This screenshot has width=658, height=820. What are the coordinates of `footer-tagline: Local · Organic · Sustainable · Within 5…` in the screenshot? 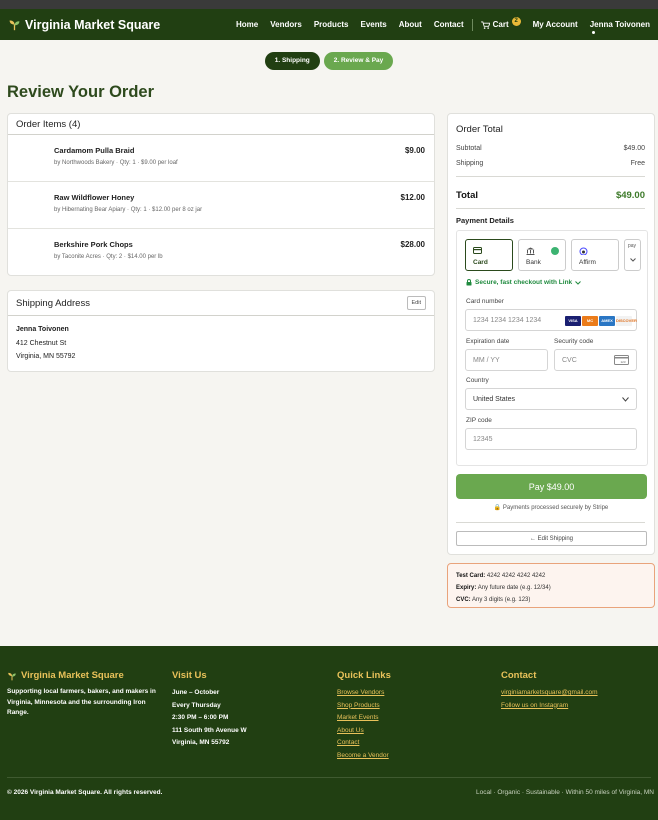 It's located at (565, 792).